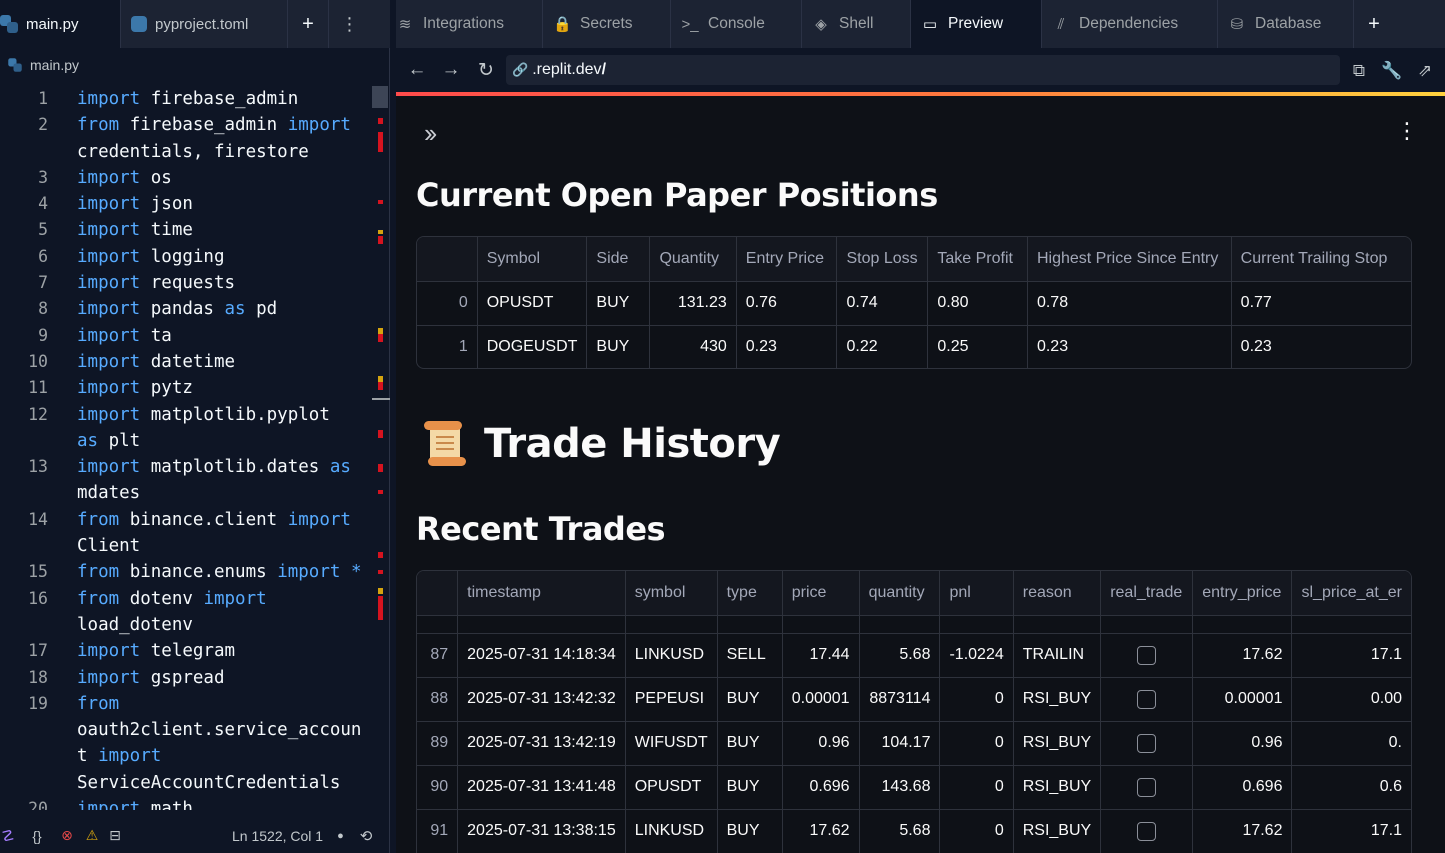 This screenshot has width=1445, height=853. I want to click on column-header: pnl, so click(976, 593).